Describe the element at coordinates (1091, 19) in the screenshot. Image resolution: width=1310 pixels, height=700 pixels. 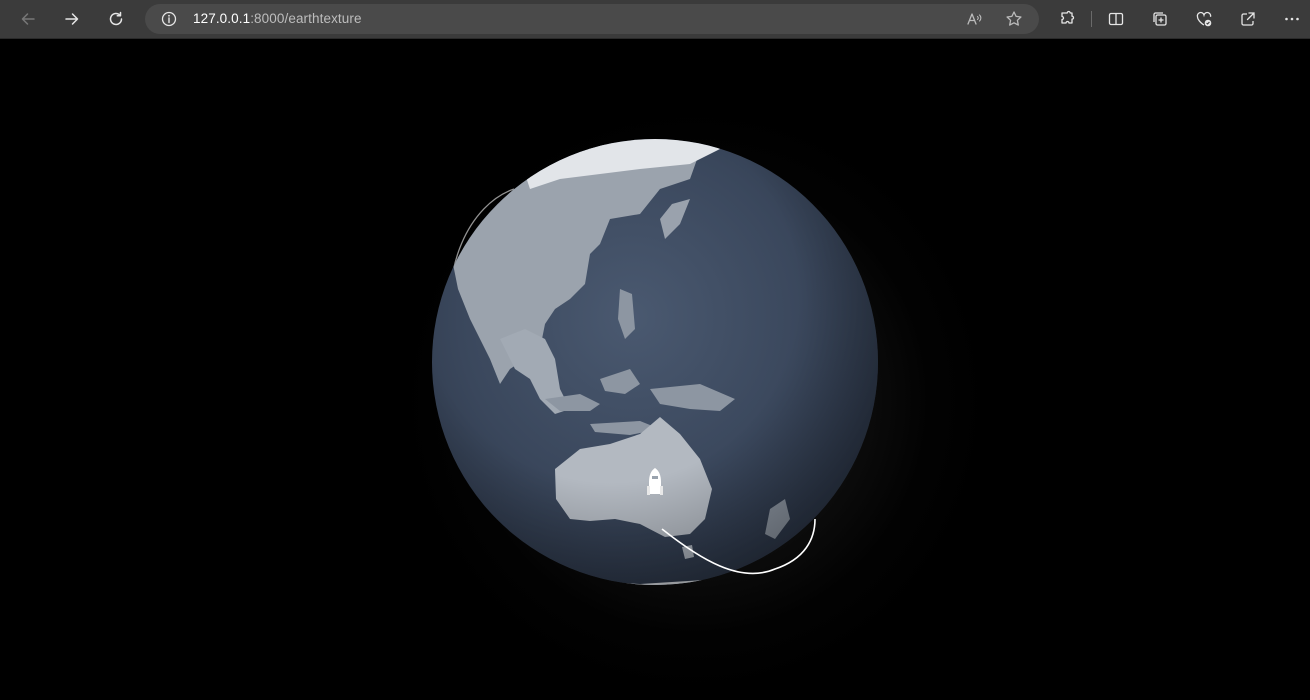
I see `toolbar-separator` at that location.